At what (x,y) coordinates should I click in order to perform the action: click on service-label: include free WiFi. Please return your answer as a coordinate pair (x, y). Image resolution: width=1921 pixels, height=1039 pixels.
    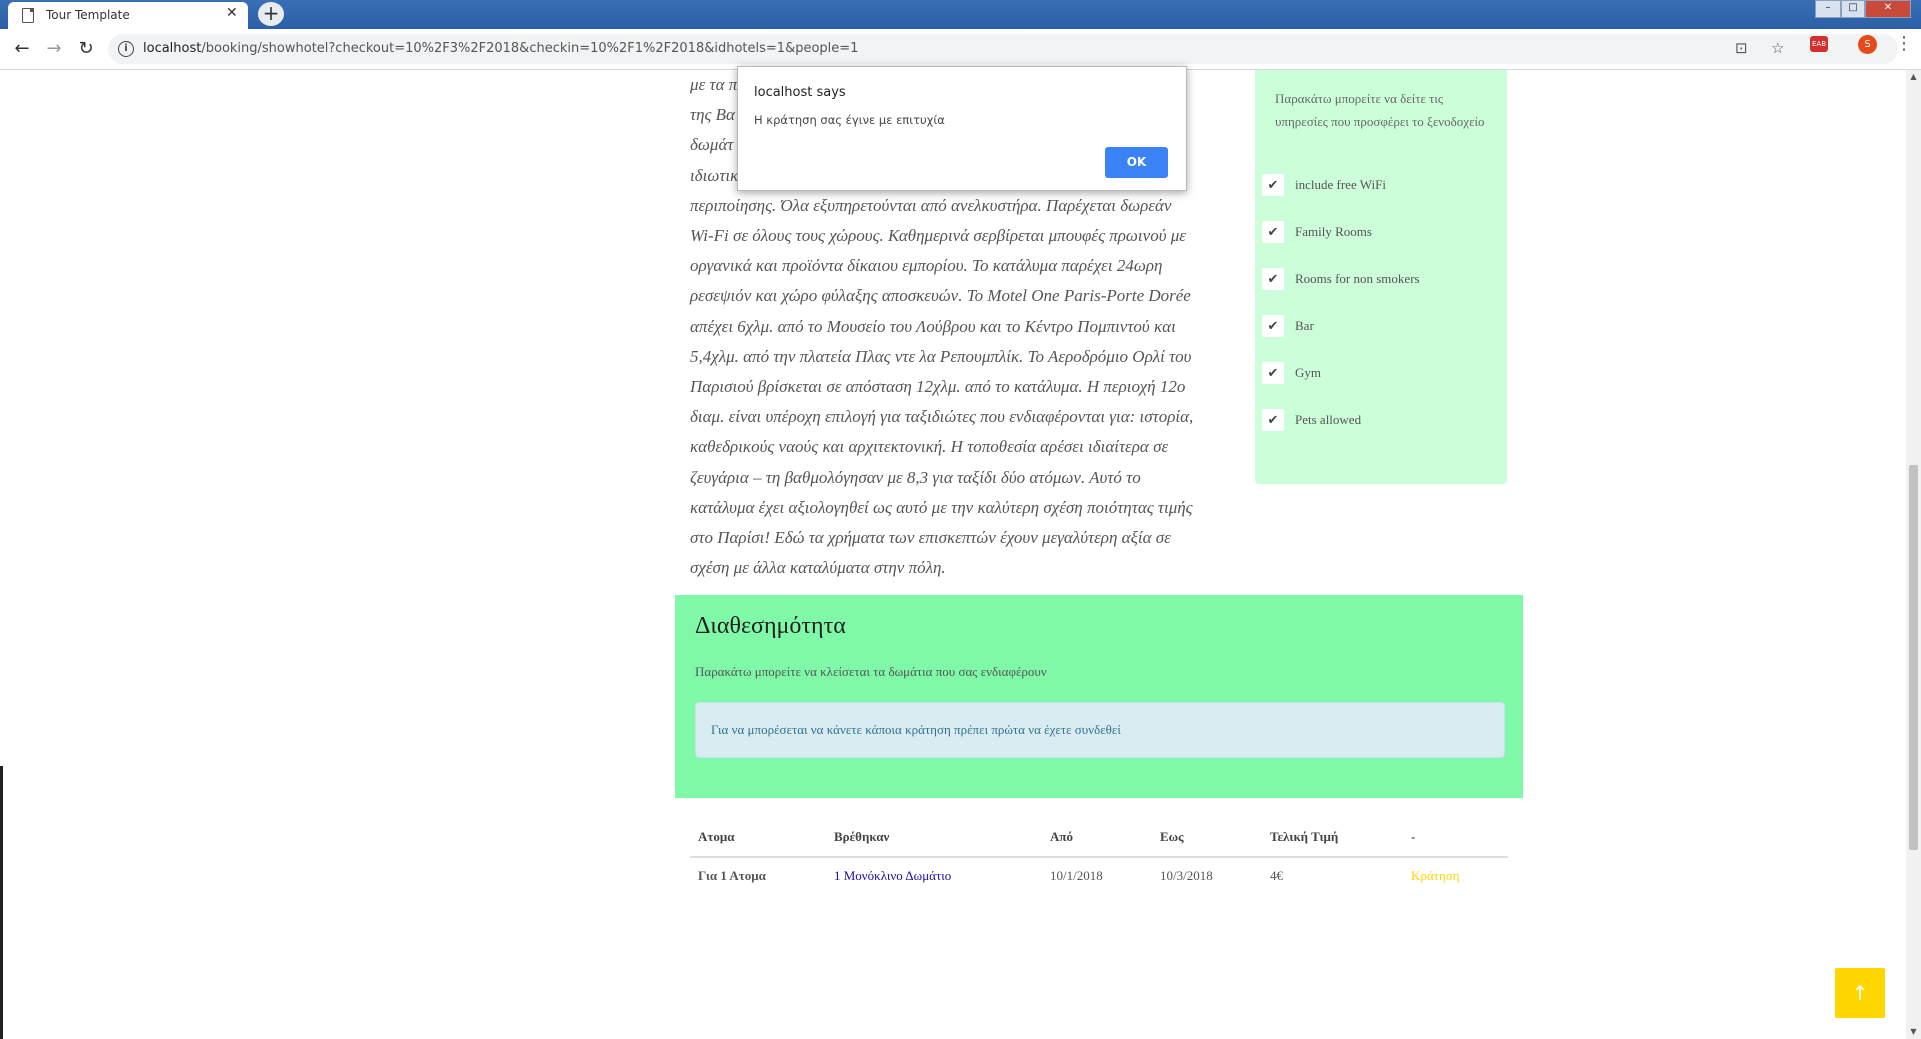
    Looking at the image, I should click on (1340, 184).